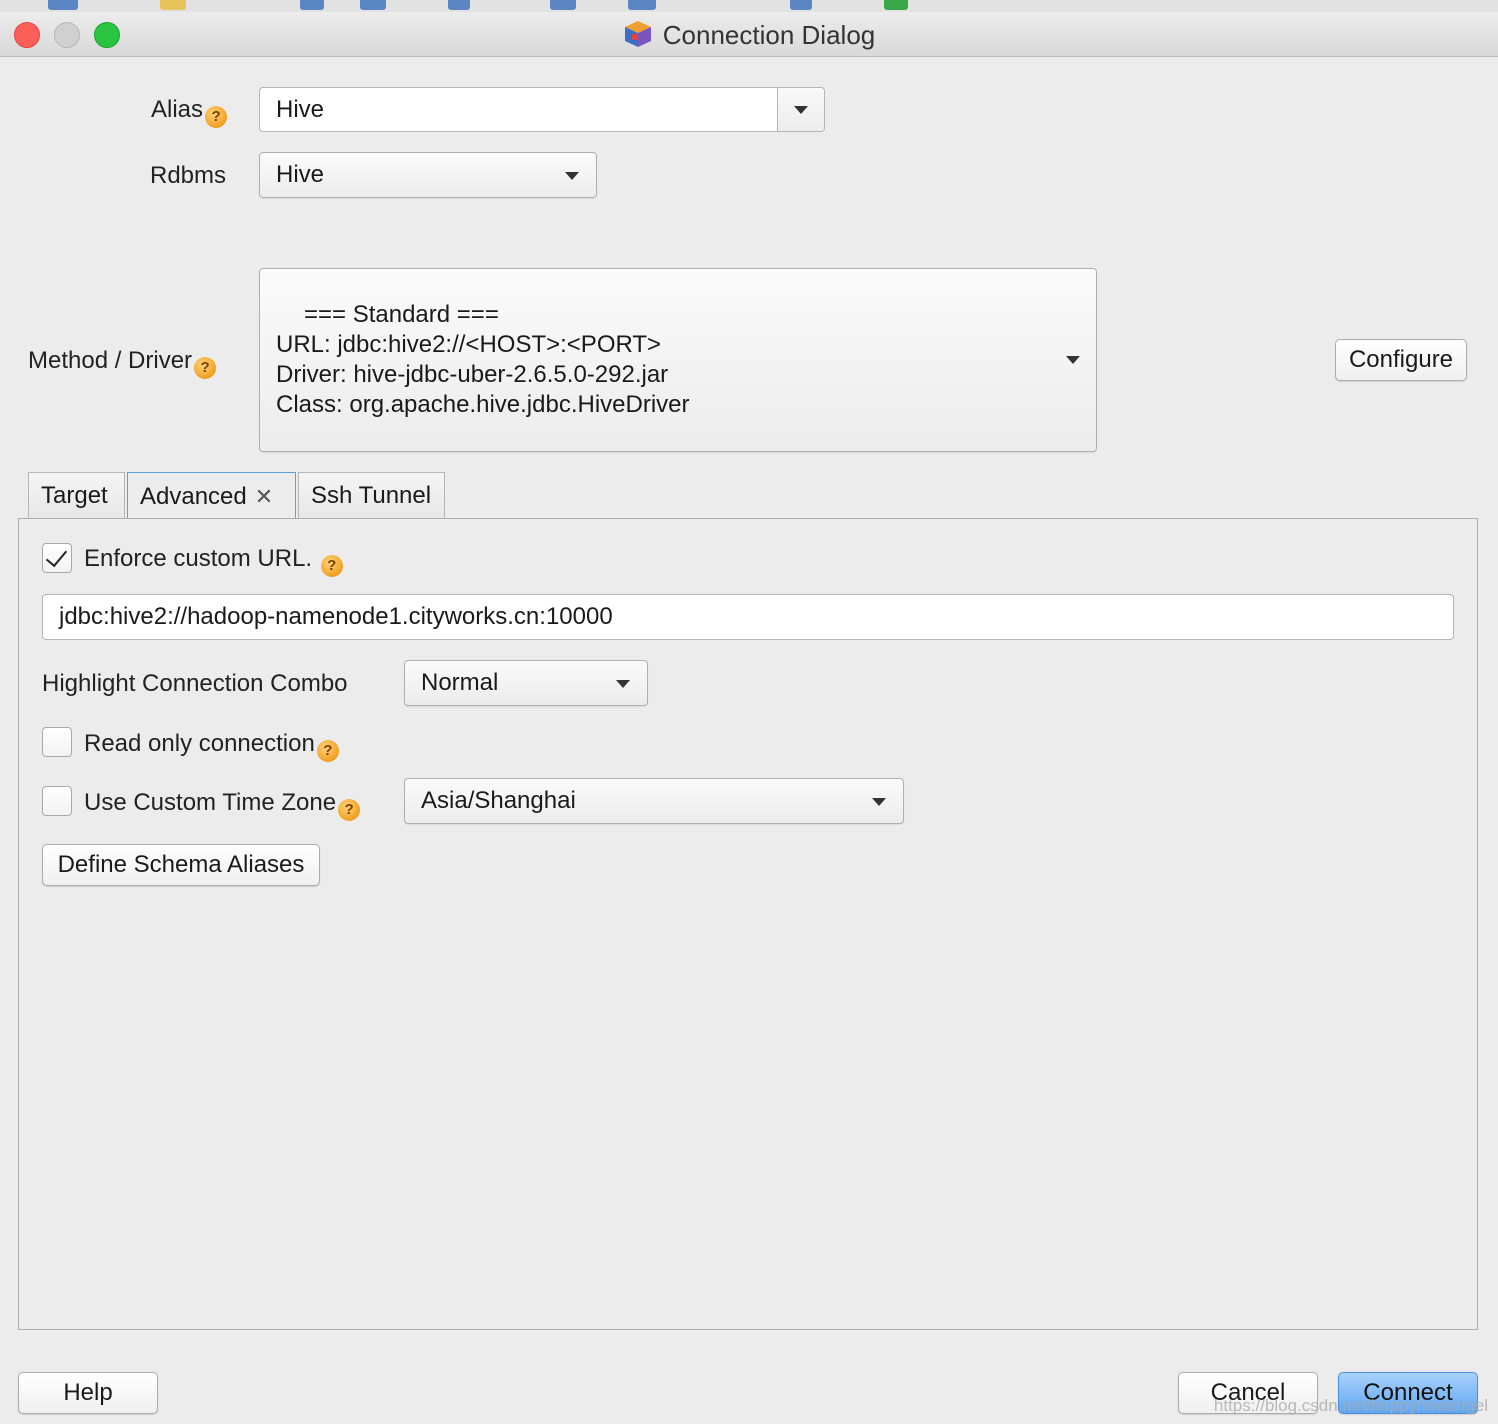  I want to click on define-schema-aliases-button: Define Schema Aliases, so click(181, 865).